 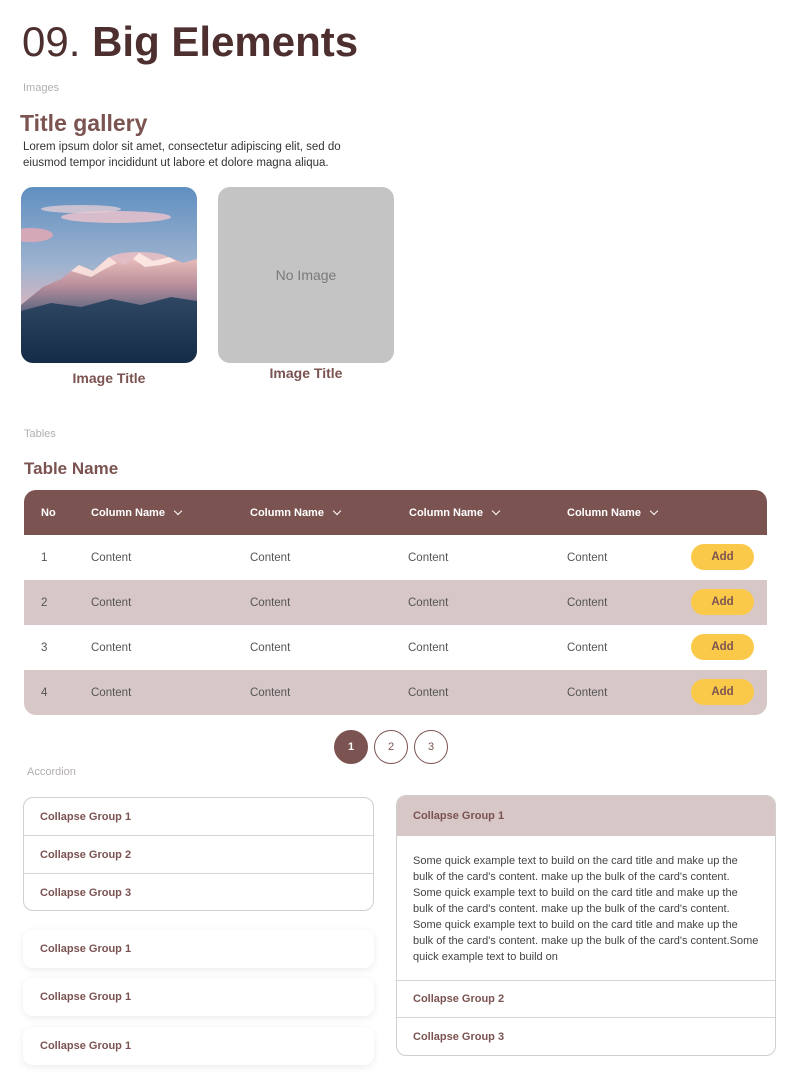 I want to click on row-number: 2, so click(x=44, y=602).